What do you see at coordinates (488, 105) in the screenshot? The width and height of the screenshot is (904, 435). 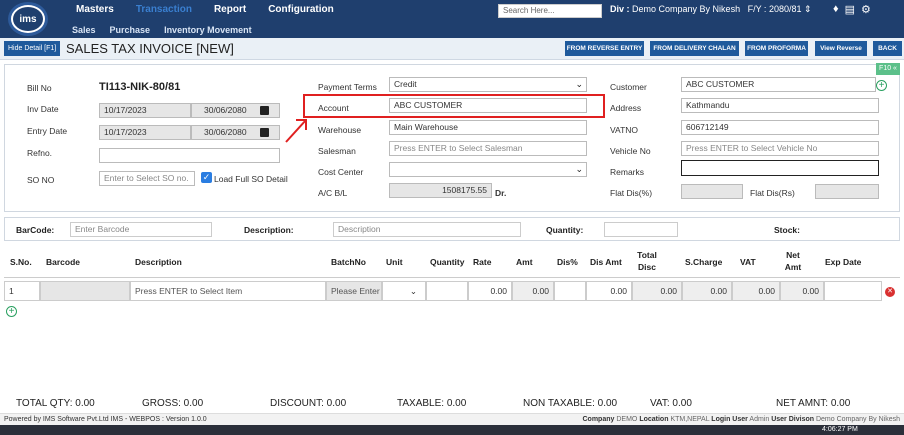 I see `account-field: ABC CUSTOMER` at bounding box center [488, 105].